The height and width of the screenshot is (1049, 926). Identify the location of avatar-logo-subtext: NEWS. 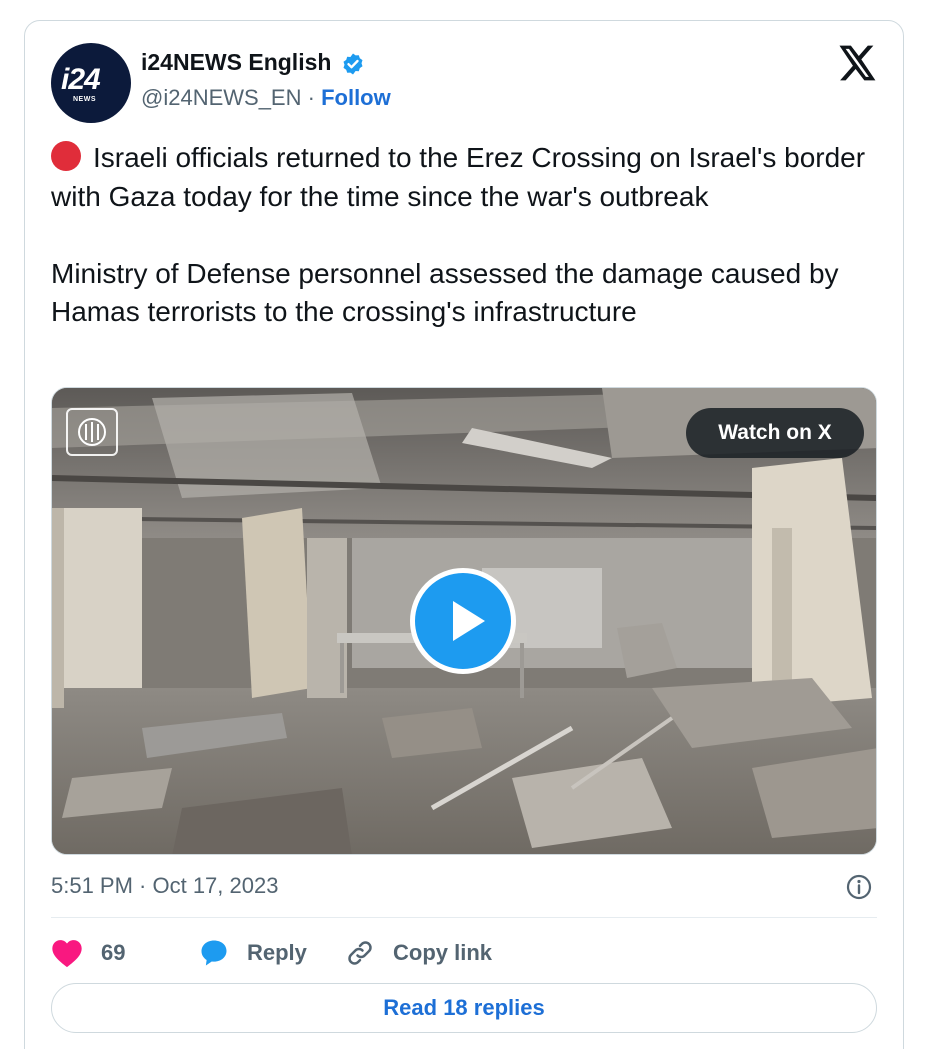
(84, 99).